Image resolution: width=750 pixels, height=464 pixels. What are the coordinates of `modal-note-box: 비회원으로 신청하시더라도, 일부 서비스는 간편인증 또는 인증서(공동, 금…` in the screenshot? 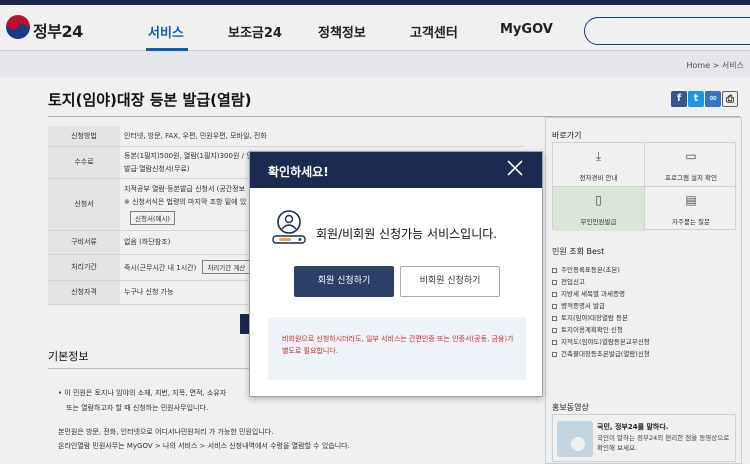 It's located at (397, 348).